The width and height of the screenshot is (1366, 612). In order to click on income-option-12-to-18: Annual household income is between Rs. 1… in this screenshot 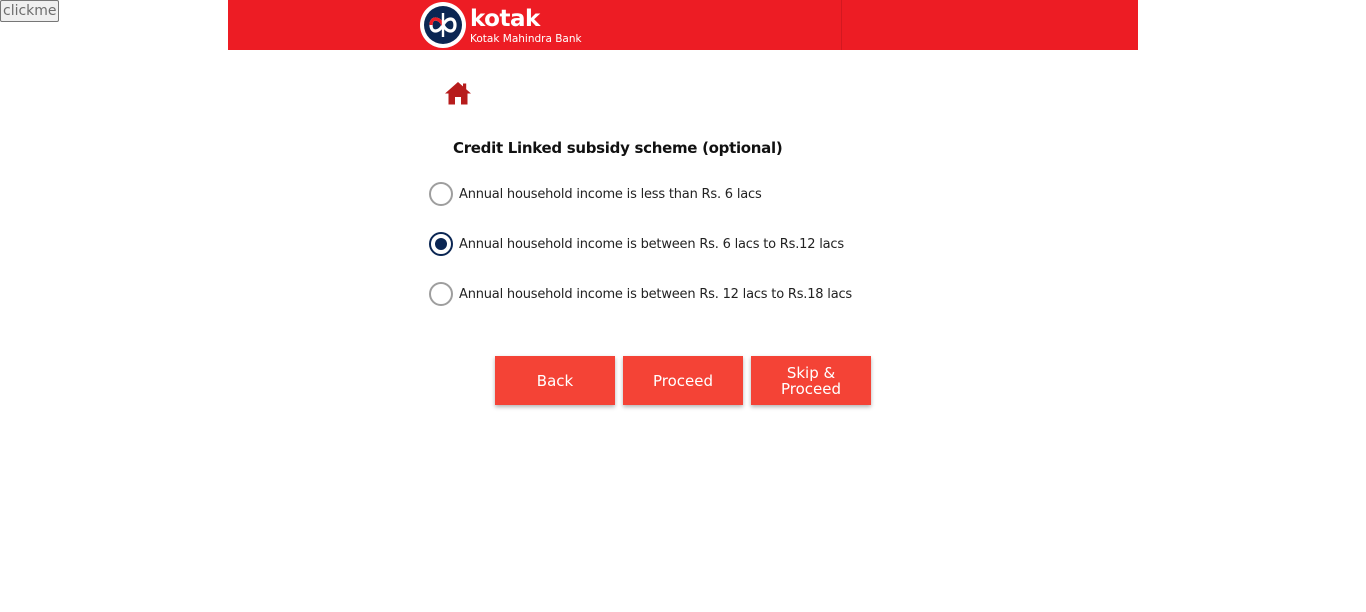, I will do `click(640, 294)`.